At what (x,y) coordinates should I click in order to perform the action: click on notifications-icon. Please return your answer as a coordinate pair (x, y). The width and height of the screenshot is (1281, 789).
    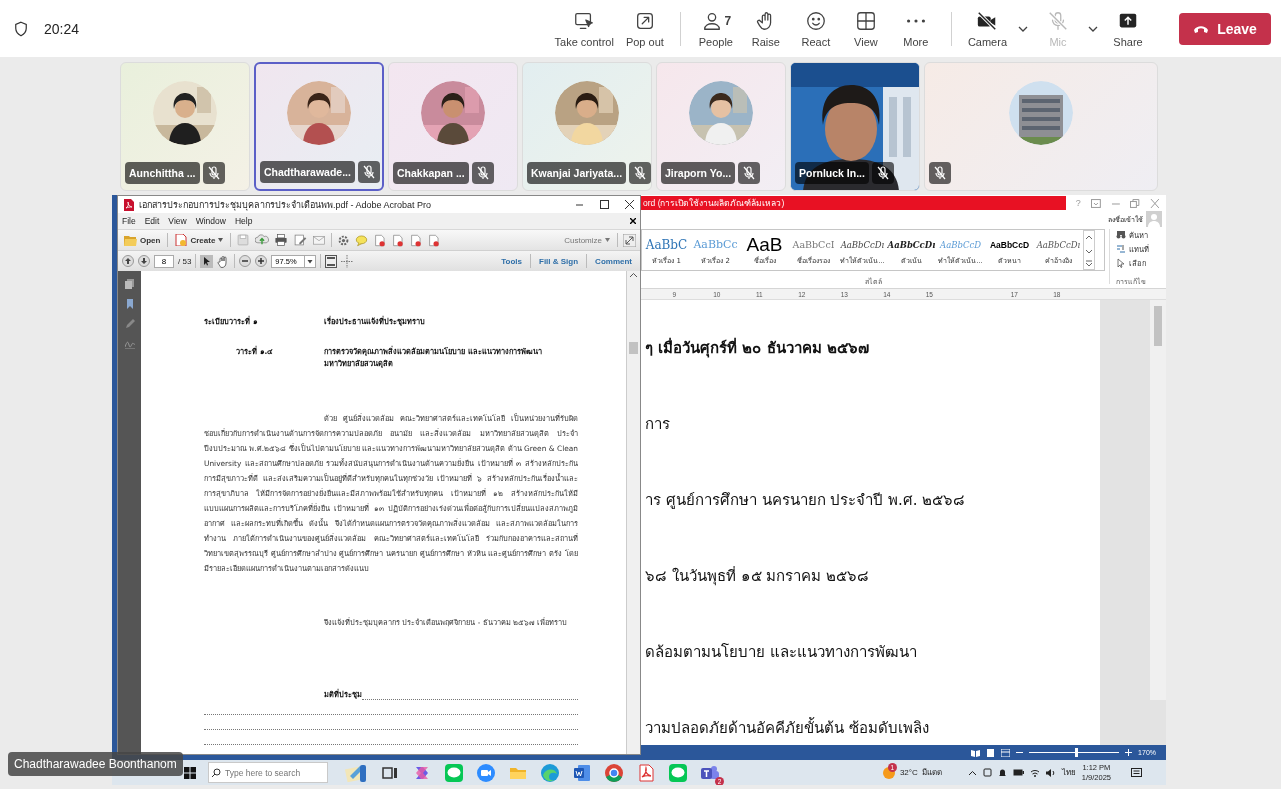
    Looking at the image, I should click on (1136, 772).